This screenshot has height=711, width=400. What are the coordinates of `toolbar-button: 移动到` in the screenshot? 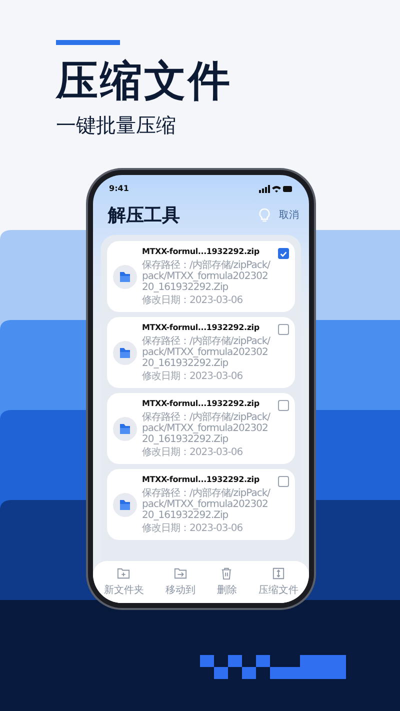 It's located at (180, 582).